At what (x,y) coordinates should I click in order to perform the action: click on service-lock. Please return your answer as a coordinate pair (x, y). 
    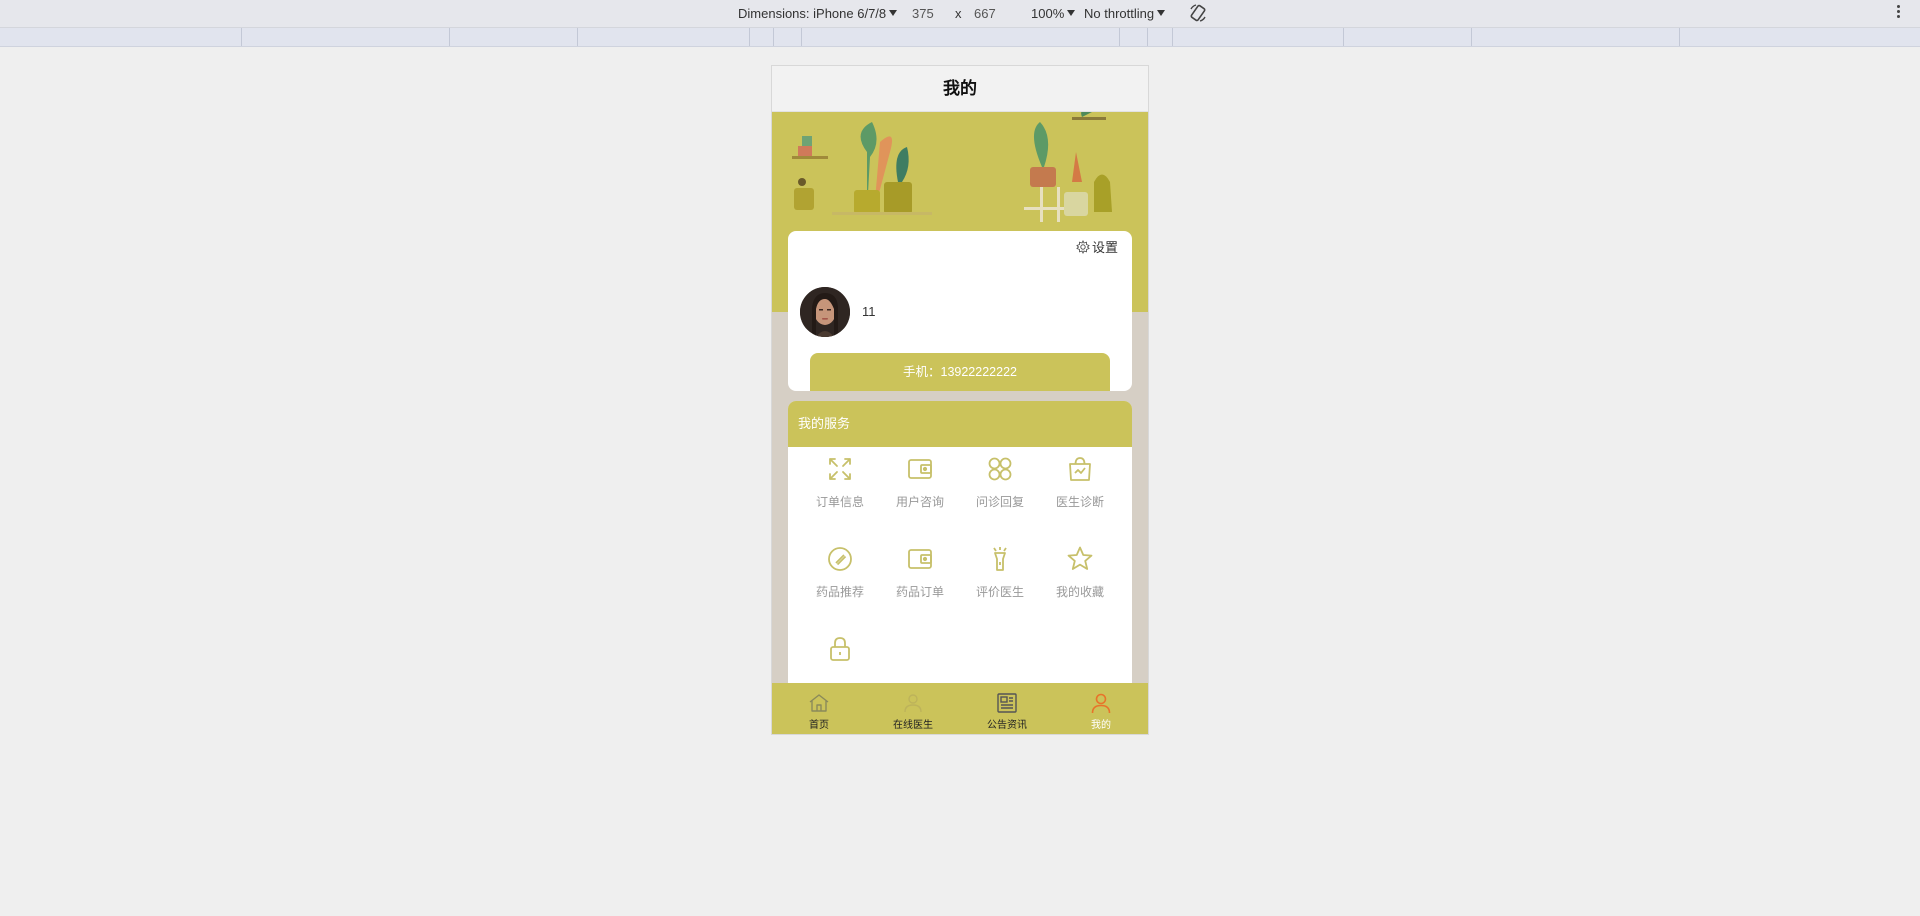
    Looking at the image, I should click on (840, 654).